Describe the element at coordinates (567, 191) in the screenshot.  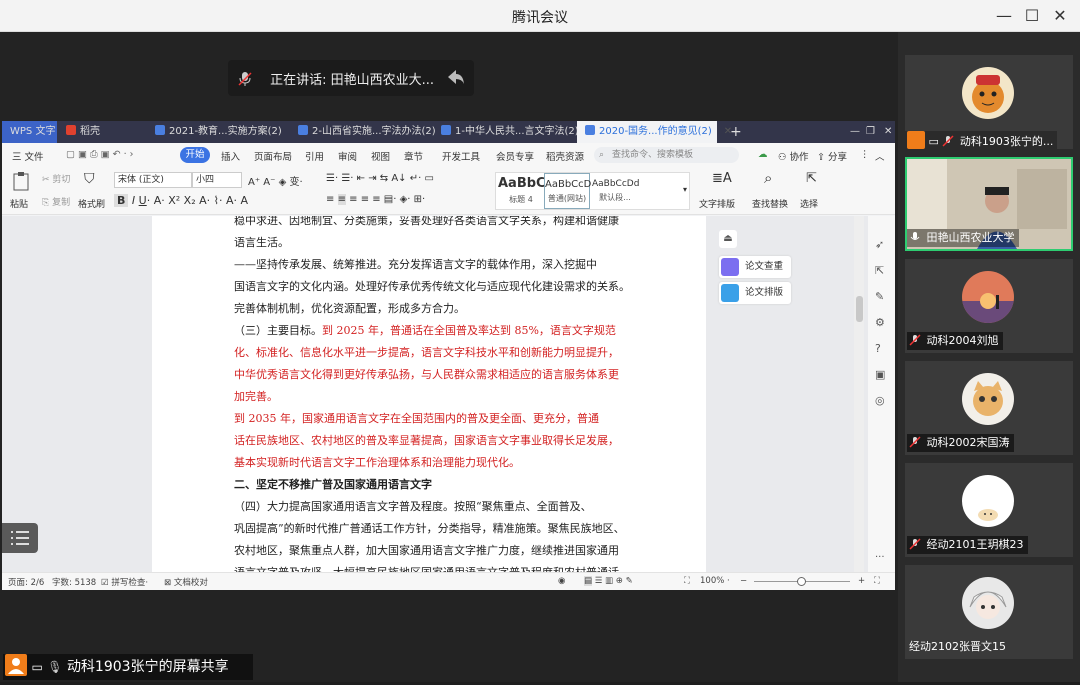
I see `style-normal-web: AaBbCcD 普通(网站)` at that location.